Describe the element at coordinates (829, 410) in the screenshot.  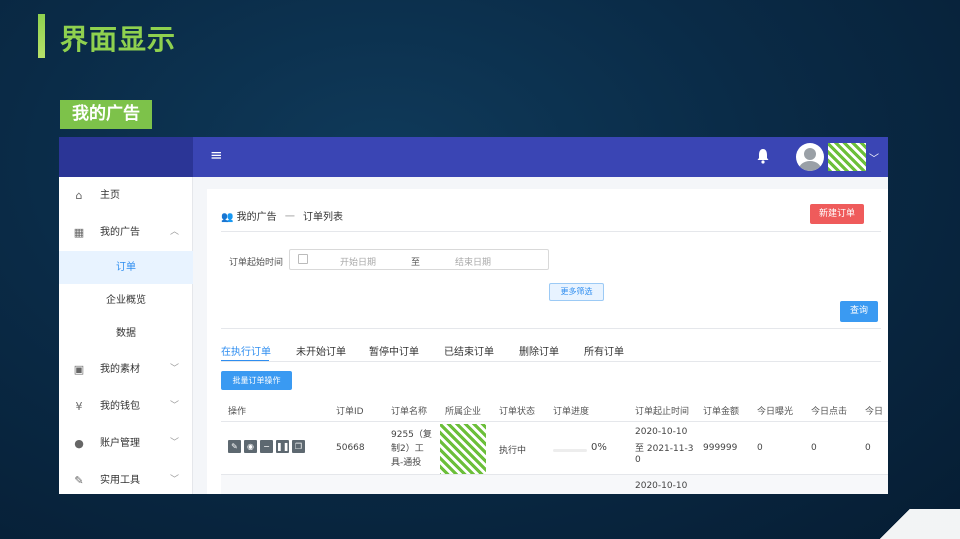
I see `column-header: 今日点击` at that location.